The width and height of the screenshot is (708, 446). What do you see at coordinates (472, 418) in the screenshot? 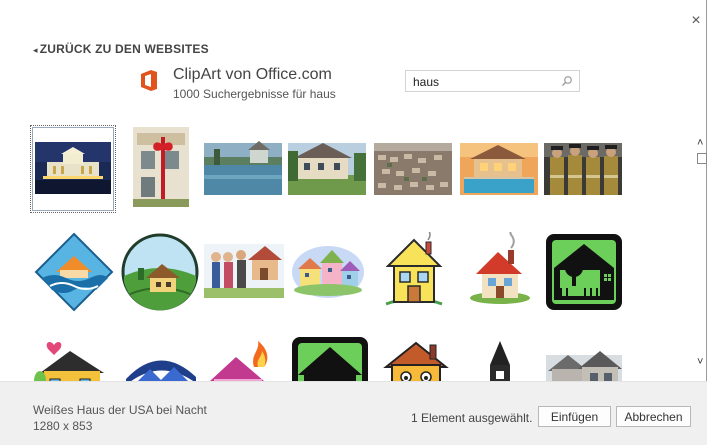
I see `selection-status: 1 Element ausgewählt.` at bounding box center [472, 418].